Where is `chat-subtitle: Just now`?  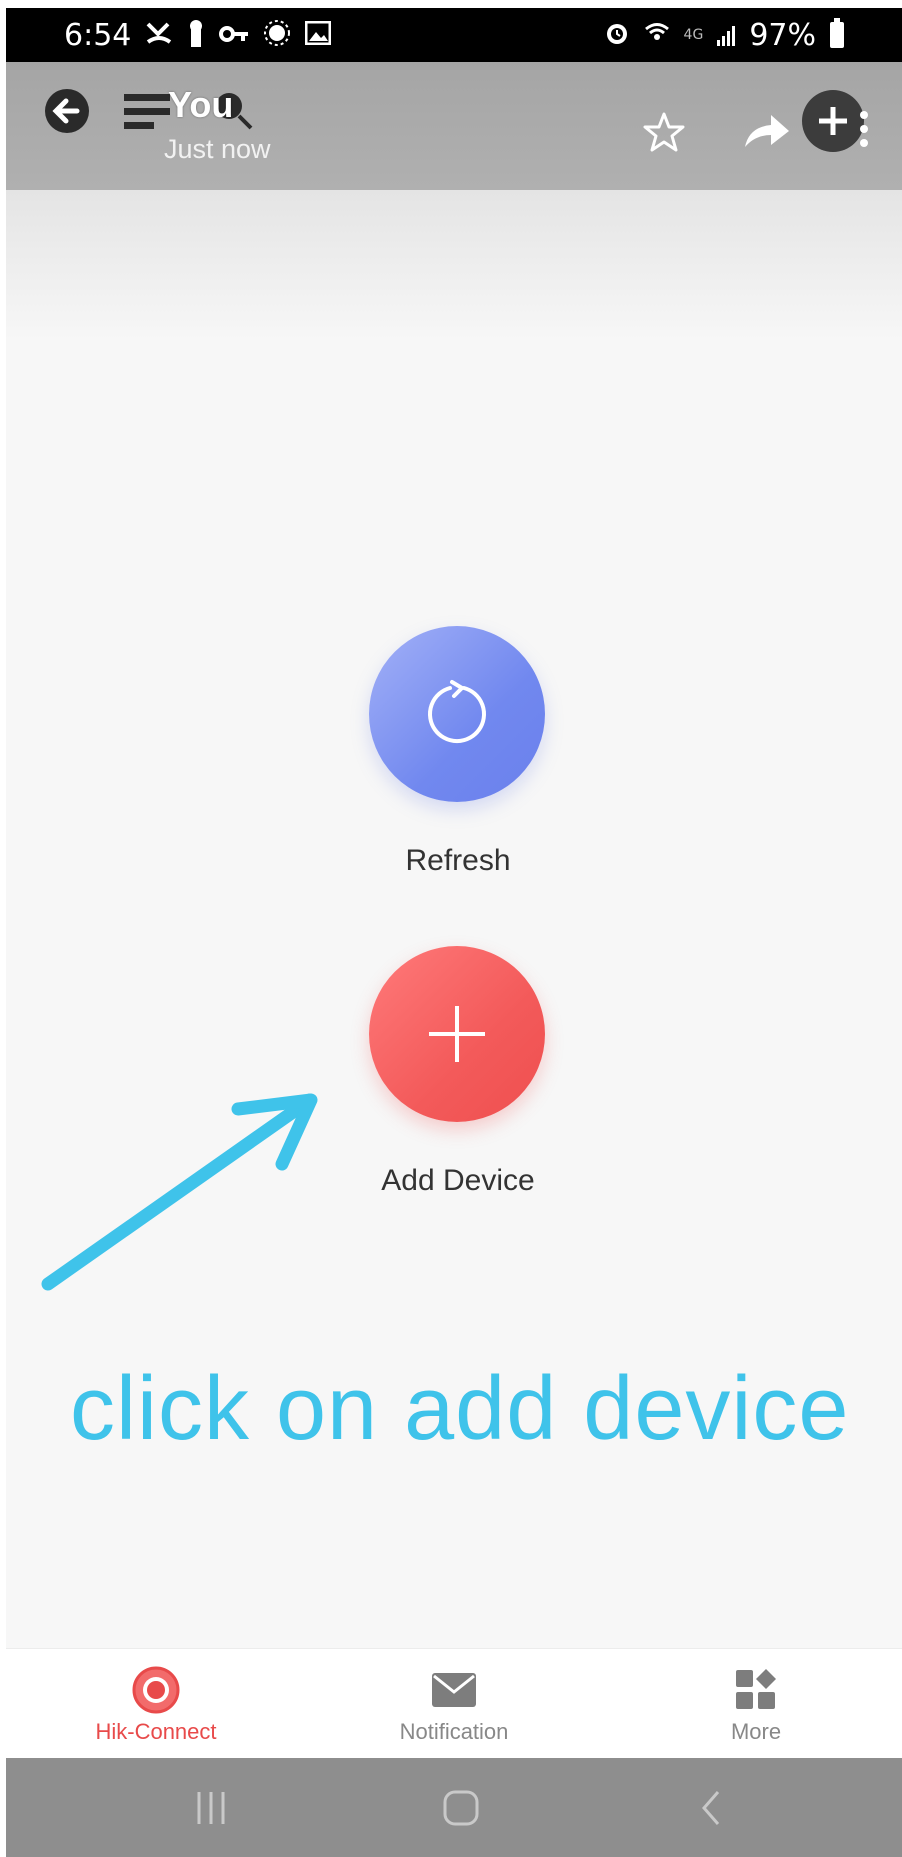 chat-subtitle: Just now is located at coordinates (217, 149).